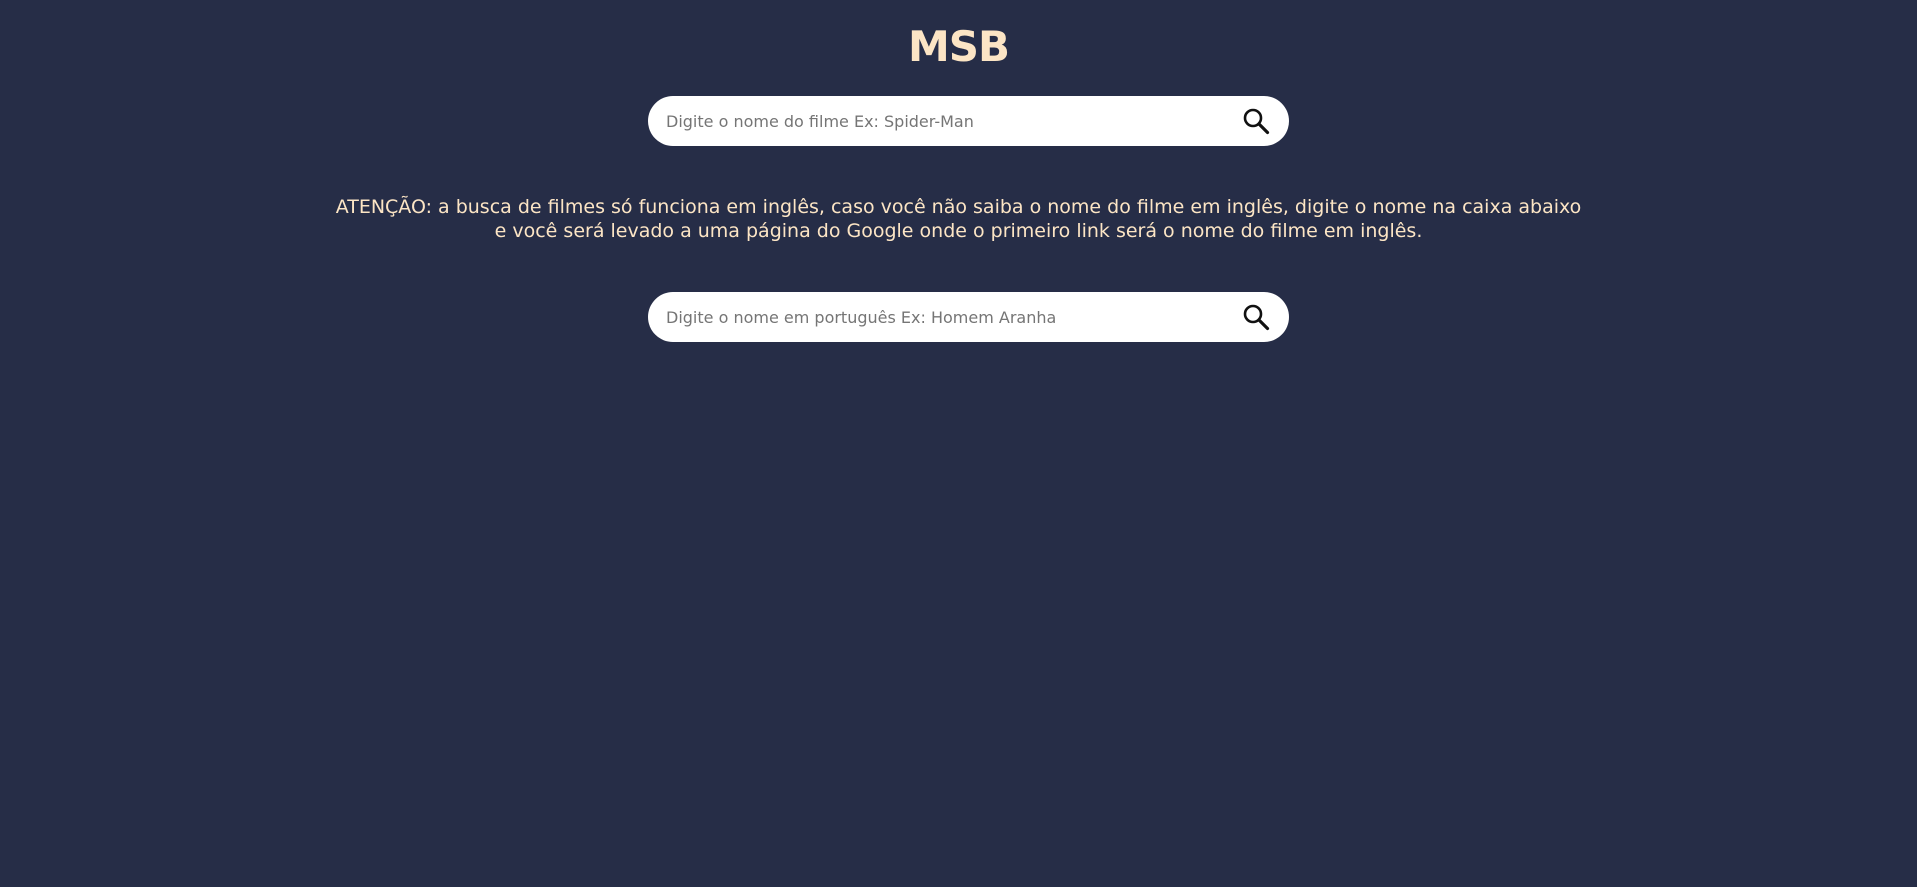 The width and height of the screenshot is (1917, 887). What do you see at coordinates (958, 46) in the screenshot?
I see `page-title: MSB` at bounding box center [958, 46].